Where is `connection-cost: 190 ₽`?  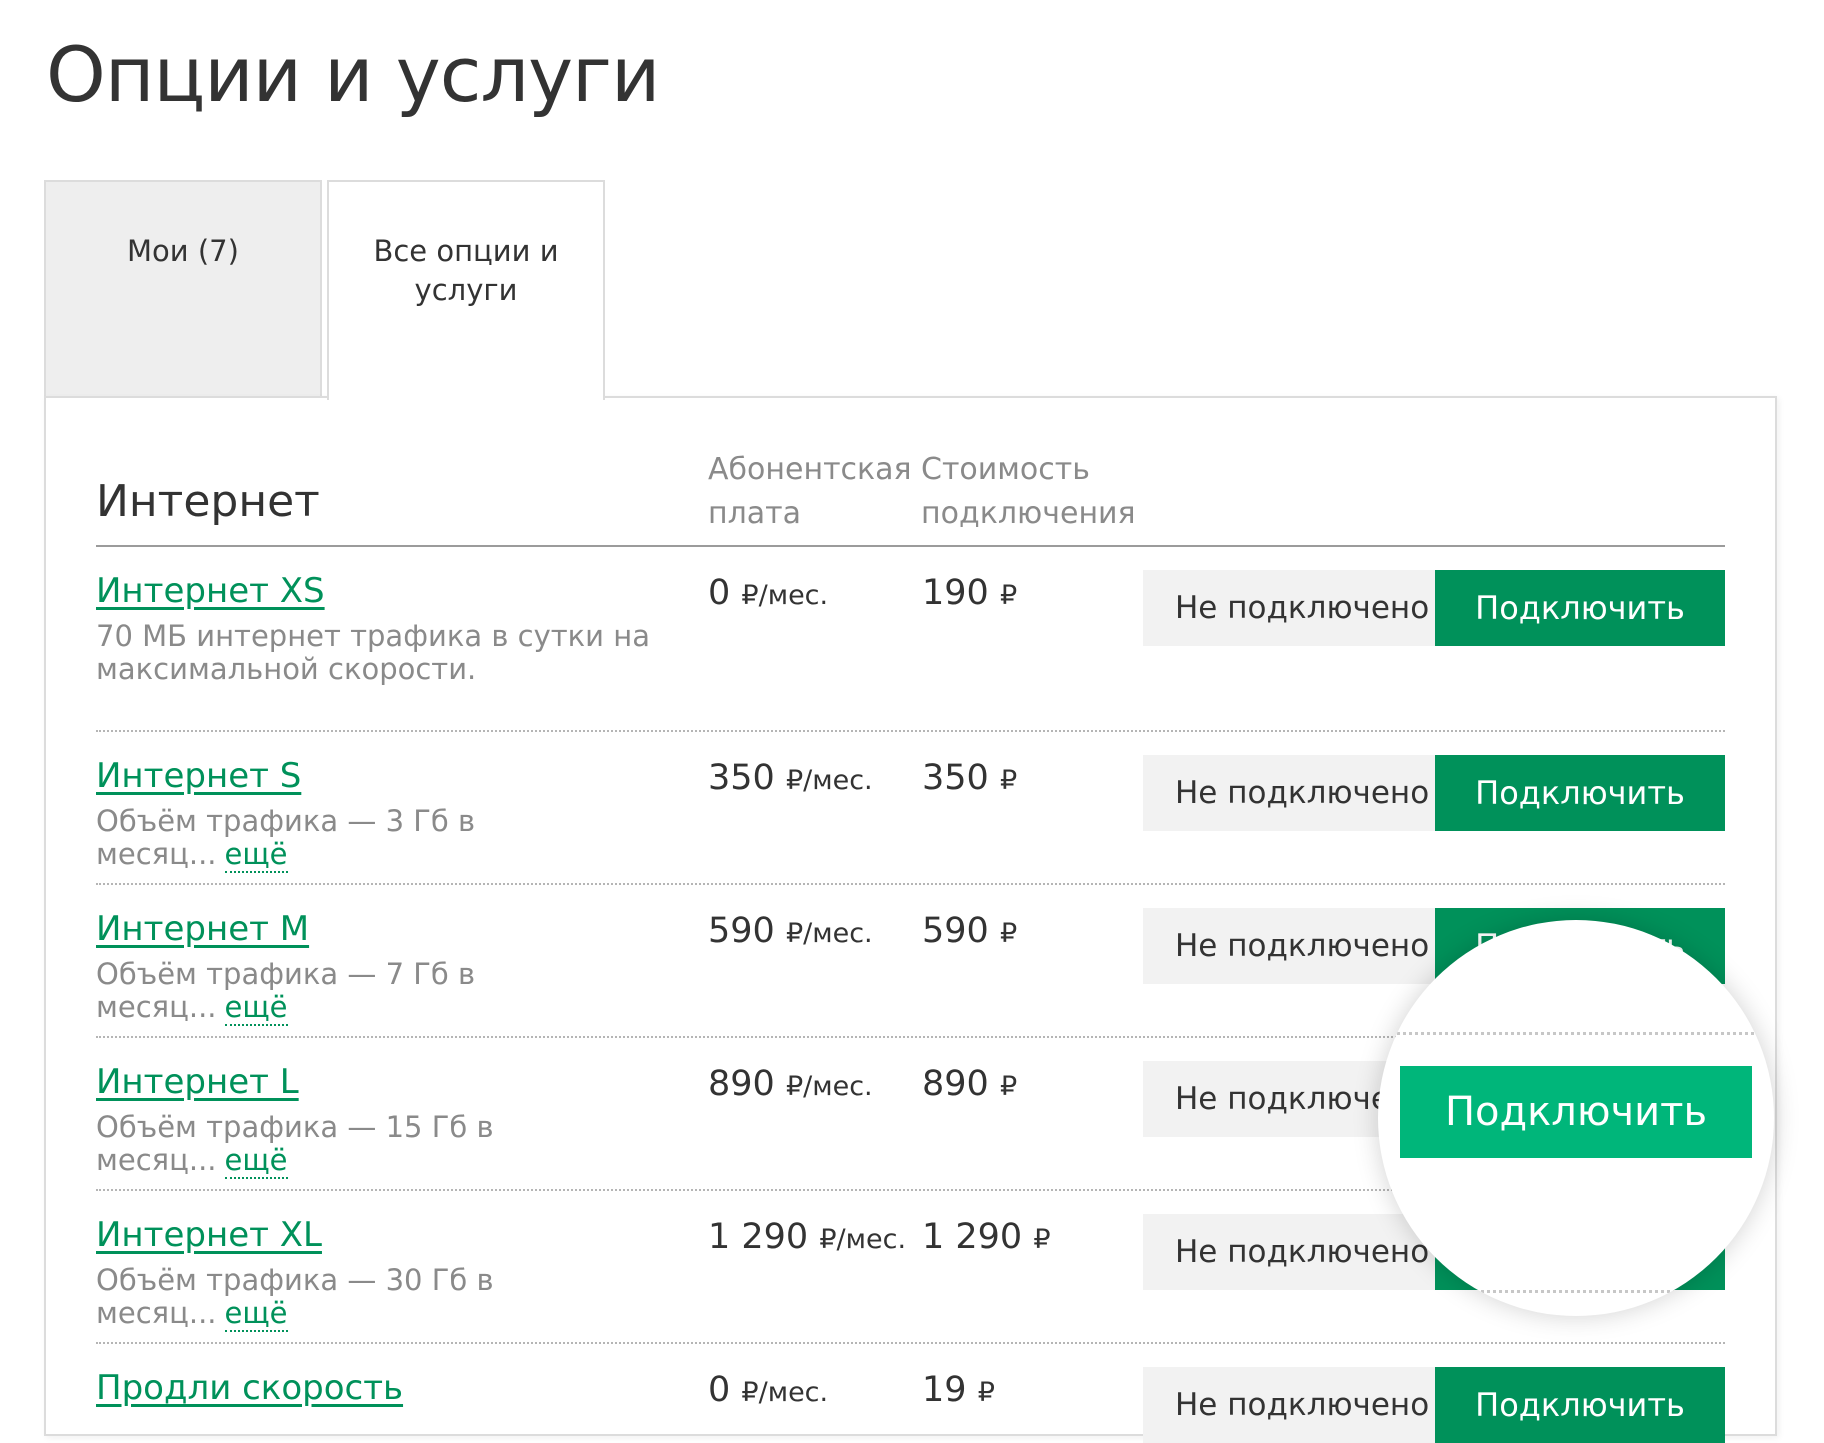
connection-cost: 190 ₽ is located at coordinates (969, 594).